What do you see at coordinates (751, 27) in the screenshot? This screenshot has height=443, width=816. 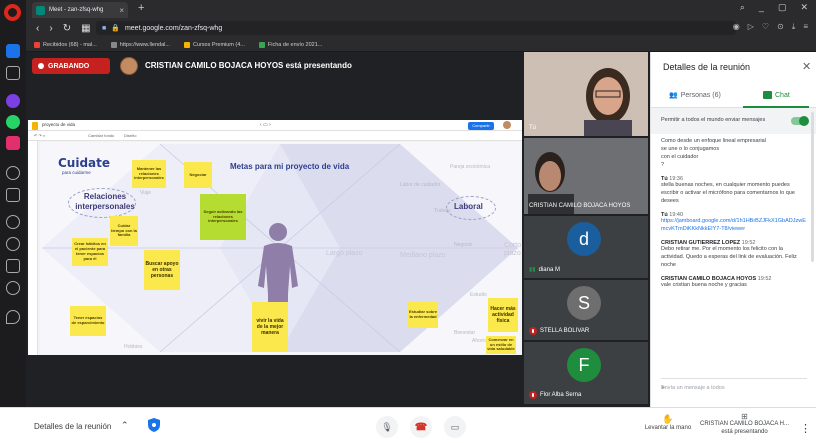 I see `snapshot-icon: ▷` at bounding box center [751, 27].